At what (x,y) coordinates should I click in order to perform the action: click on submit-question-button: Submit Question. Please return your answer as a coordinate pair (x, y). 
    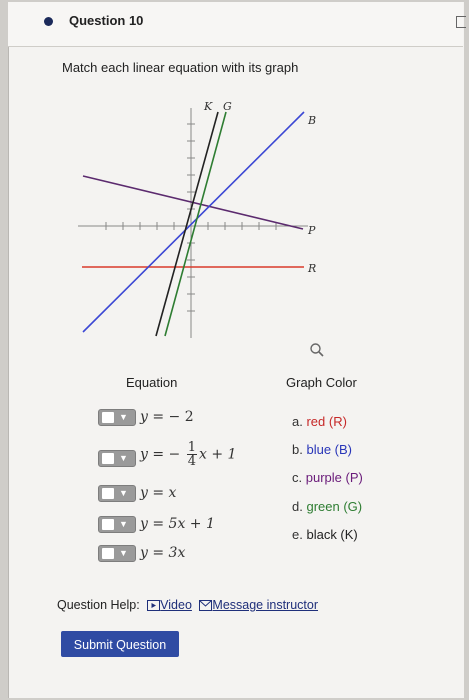
    Looking at the image, I should click on (120, 644).